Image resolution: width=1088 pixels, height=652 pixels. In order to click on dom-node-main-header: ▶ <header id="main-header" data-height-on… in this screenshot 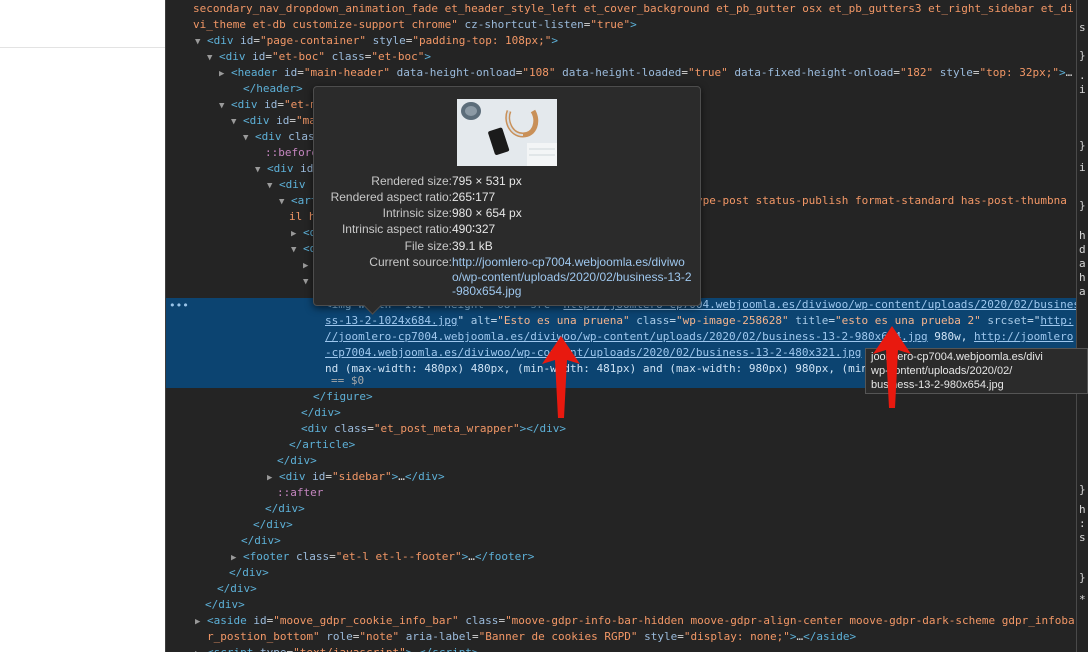, I will do `click(645, 73)`.